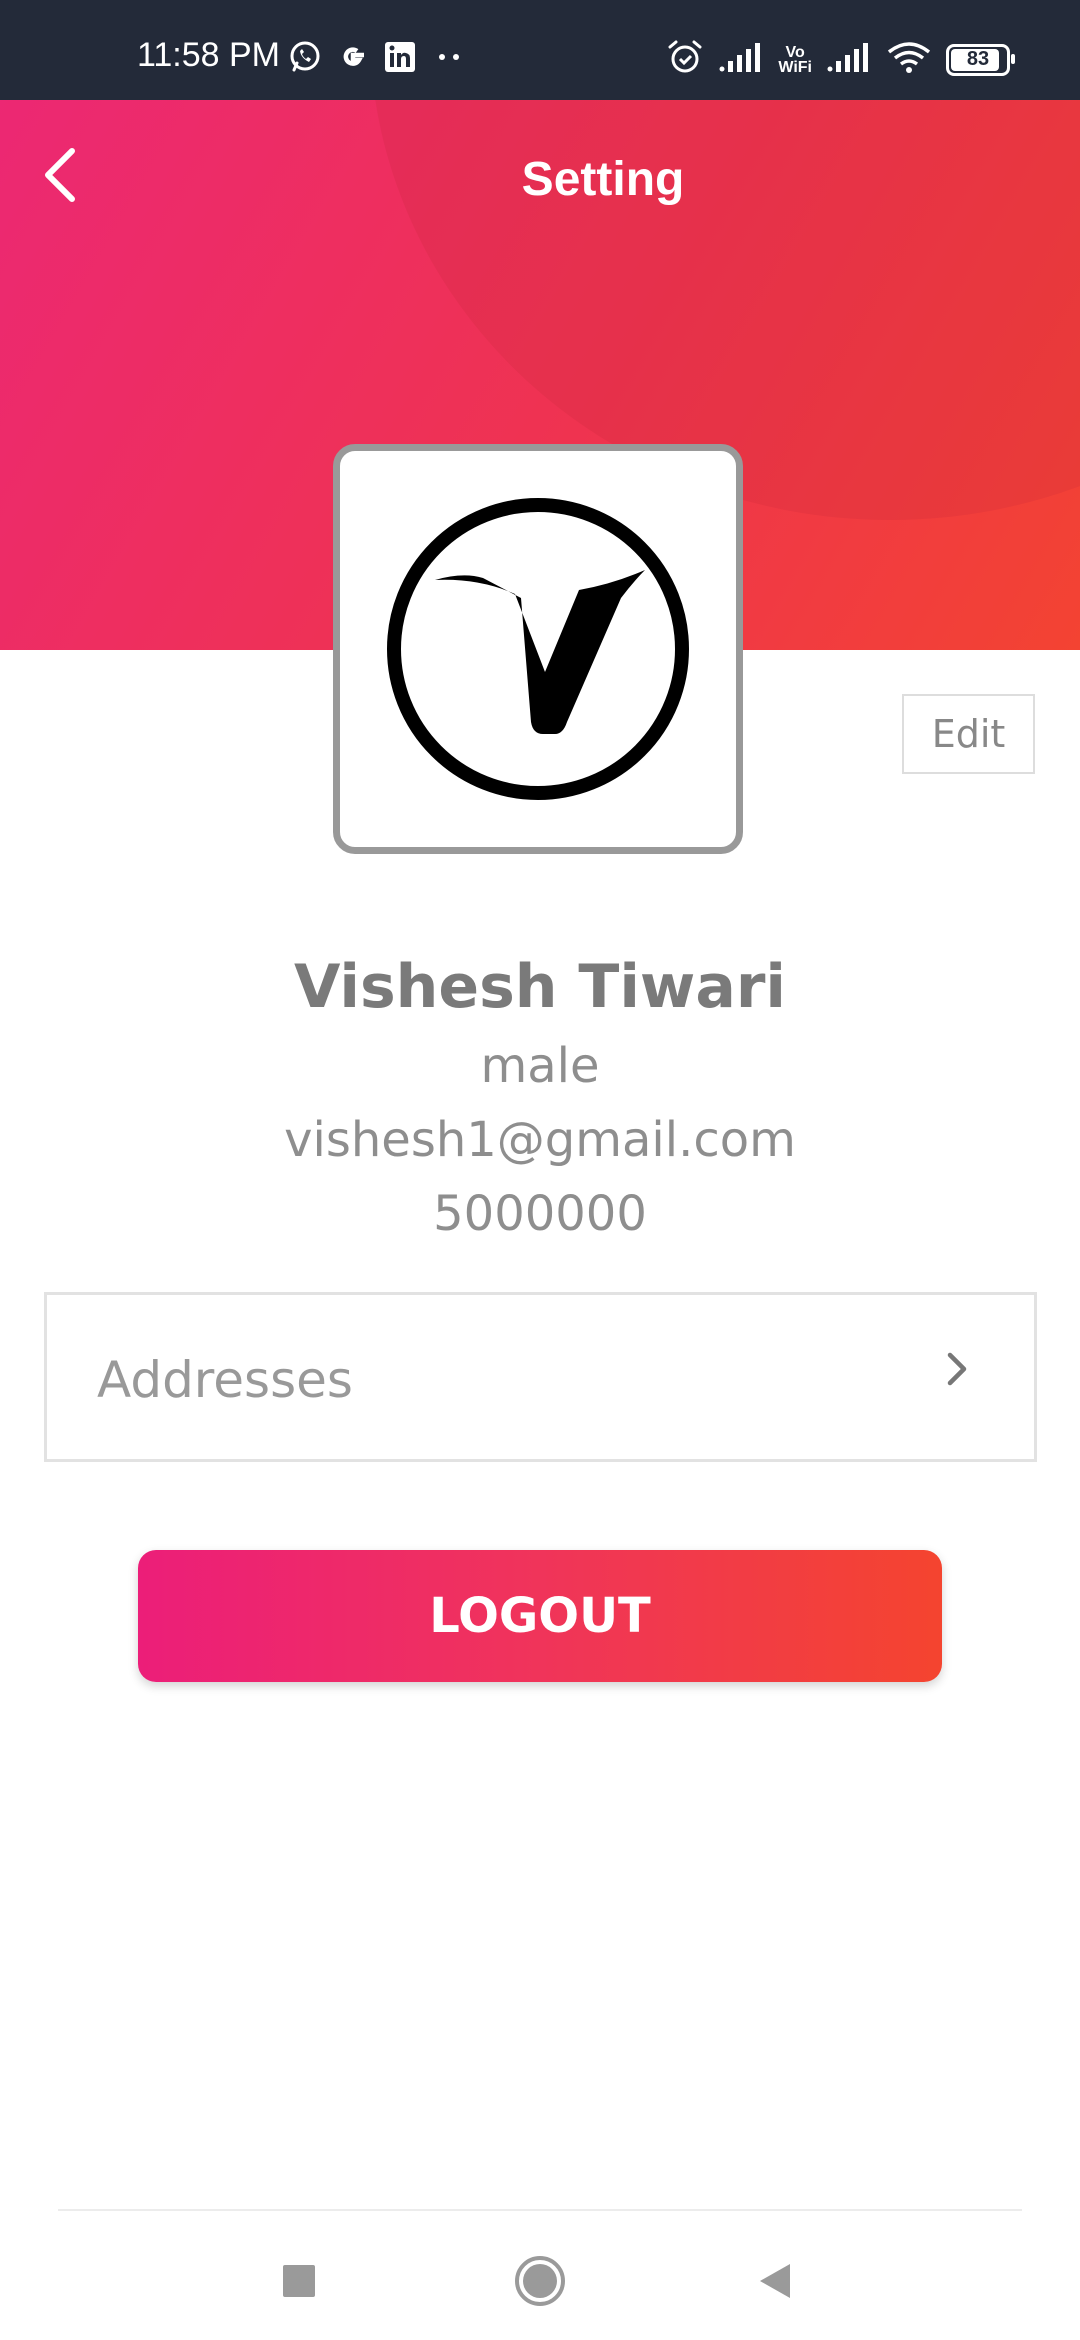 The image size is (1080, 2340). I want to click on home-button, so click(540, 2281).